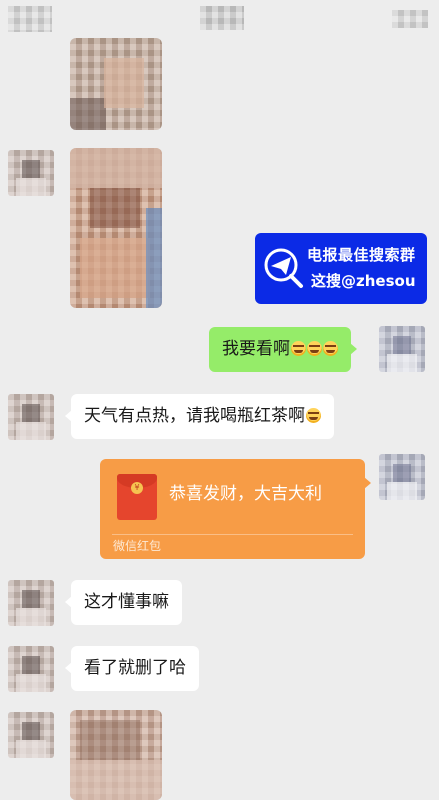 The image size is (439, 800). What do you see at coordinates (361, 255) in the screenshot?
I see `ad-title: 电报最佳搜索群` at bounding box center [361, 255].